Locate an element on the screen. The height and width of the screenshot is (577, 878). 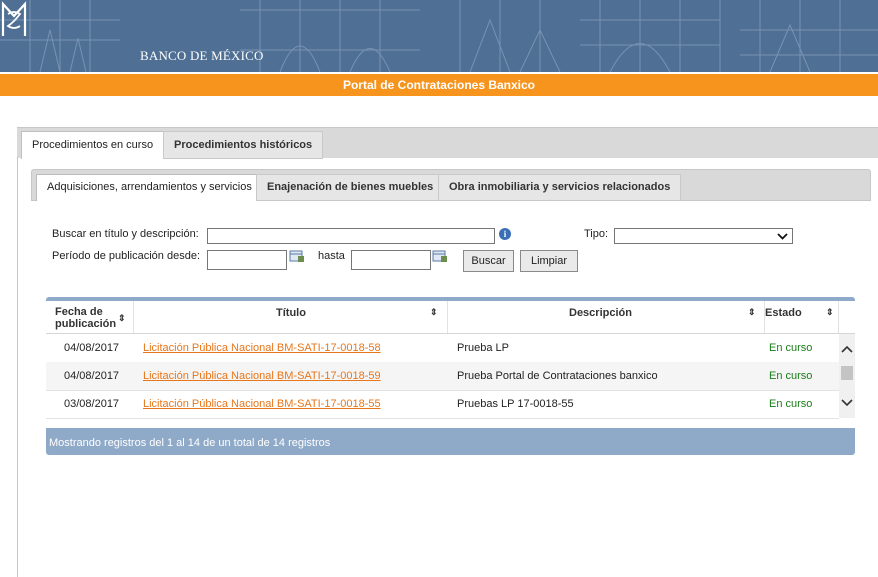
search-input is located at coordinates (351, 236).